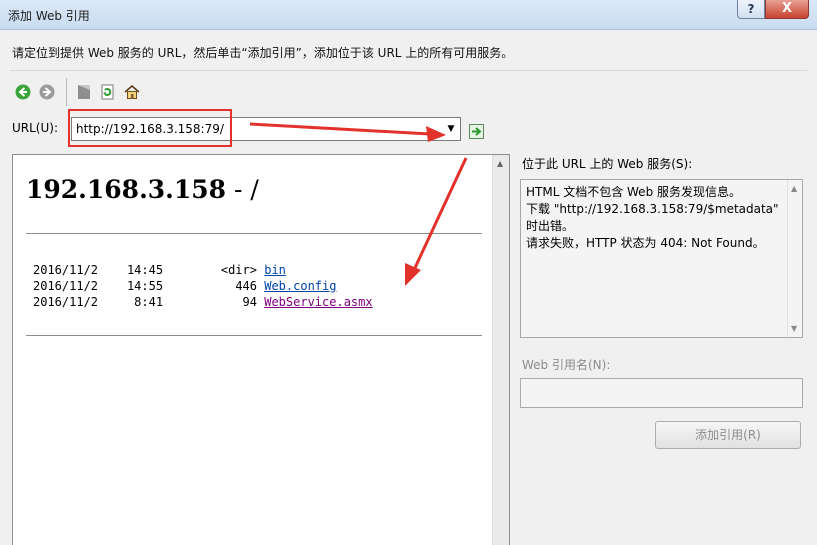 The image size is (817, 545). What do you see at coordinates (566, 365) in the screenshot?
I see `ref-name-label: Web 引用名(N):` at bounding box center [566, 365].